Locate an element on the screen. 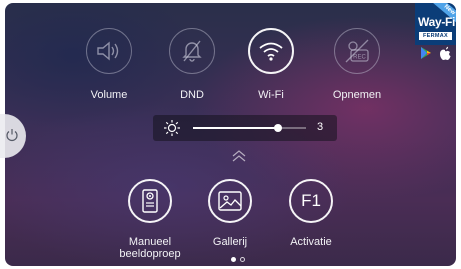 The height and width of the screenshot is (269, 461). brightness-value: 3 is located at coordinates (320, 127).